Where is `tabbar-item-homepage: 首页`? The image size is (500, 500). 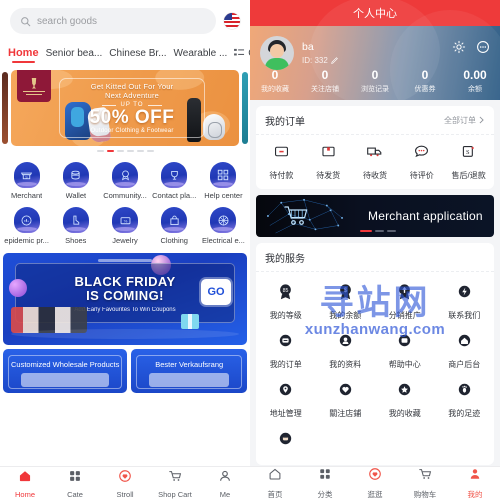 tabbar-item-homepage: 首页 is located at coordinates (275, 483).